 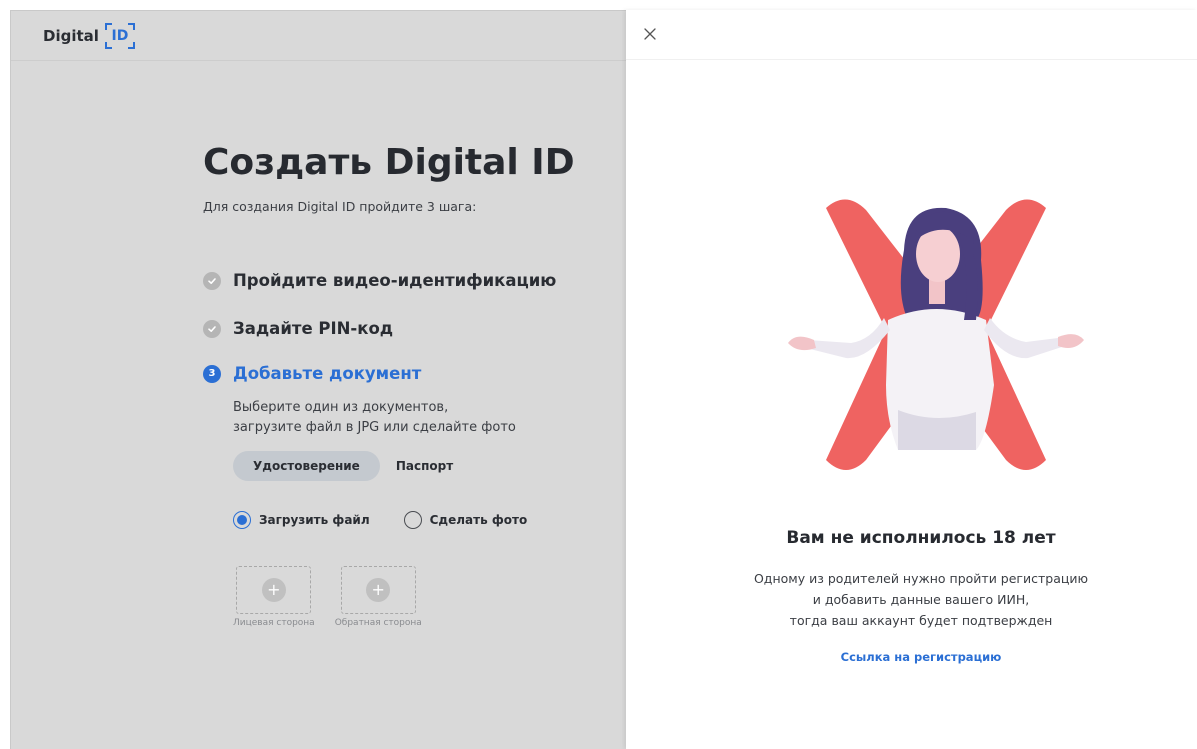 What do you see at coordinates (242, 520) in the screenshot?
I see `radio-checked-icon` at bounding box center [242, 520].